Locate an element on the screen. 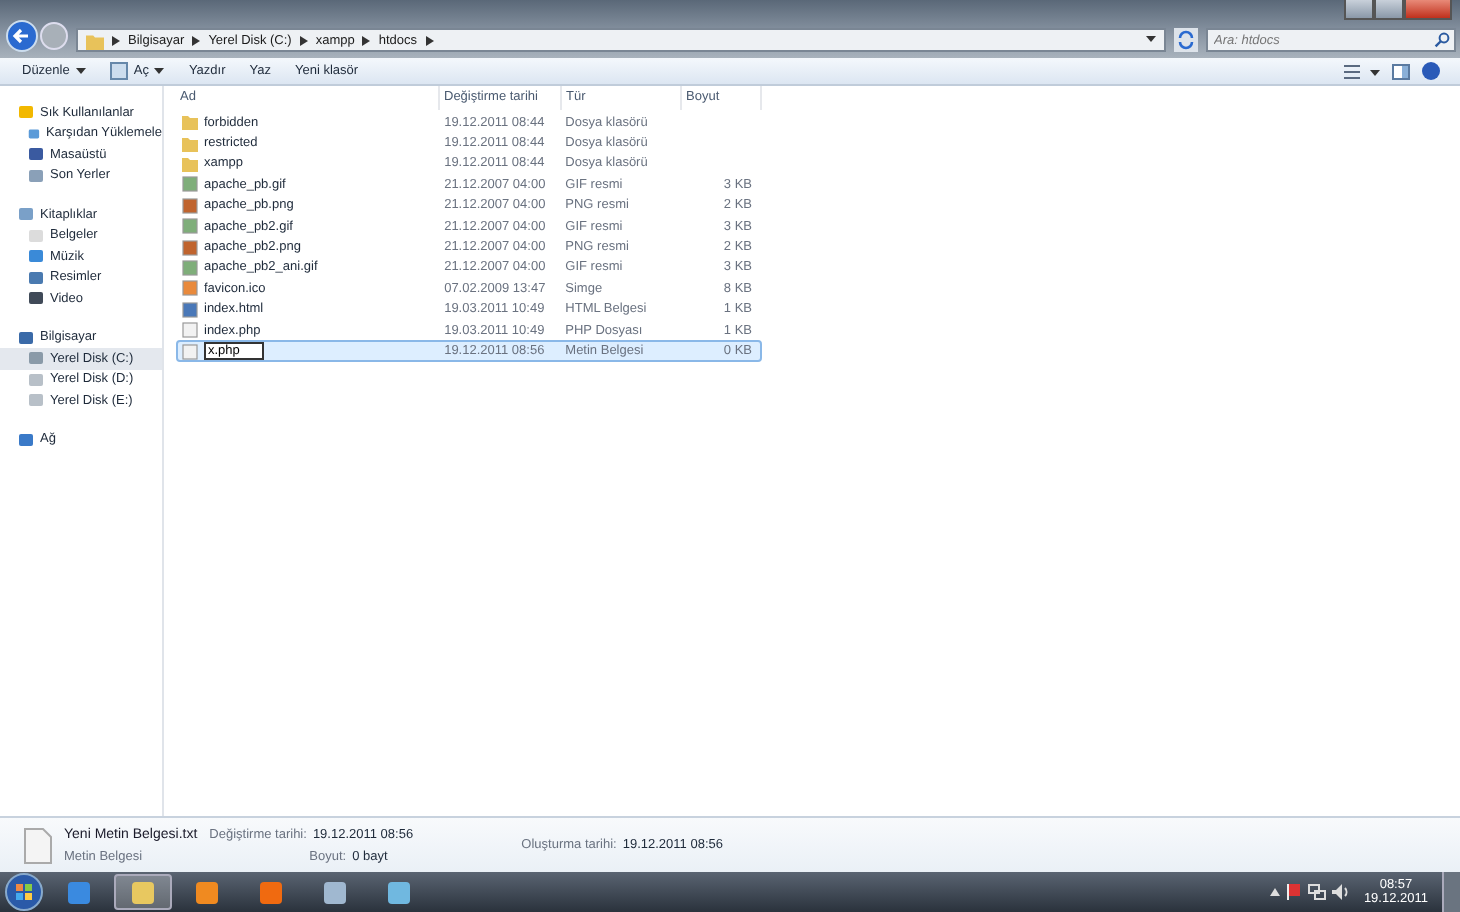 Image resolution: width=1460 pixels, height=912 pixels. folder-icon is located at coordinates (95, 40).